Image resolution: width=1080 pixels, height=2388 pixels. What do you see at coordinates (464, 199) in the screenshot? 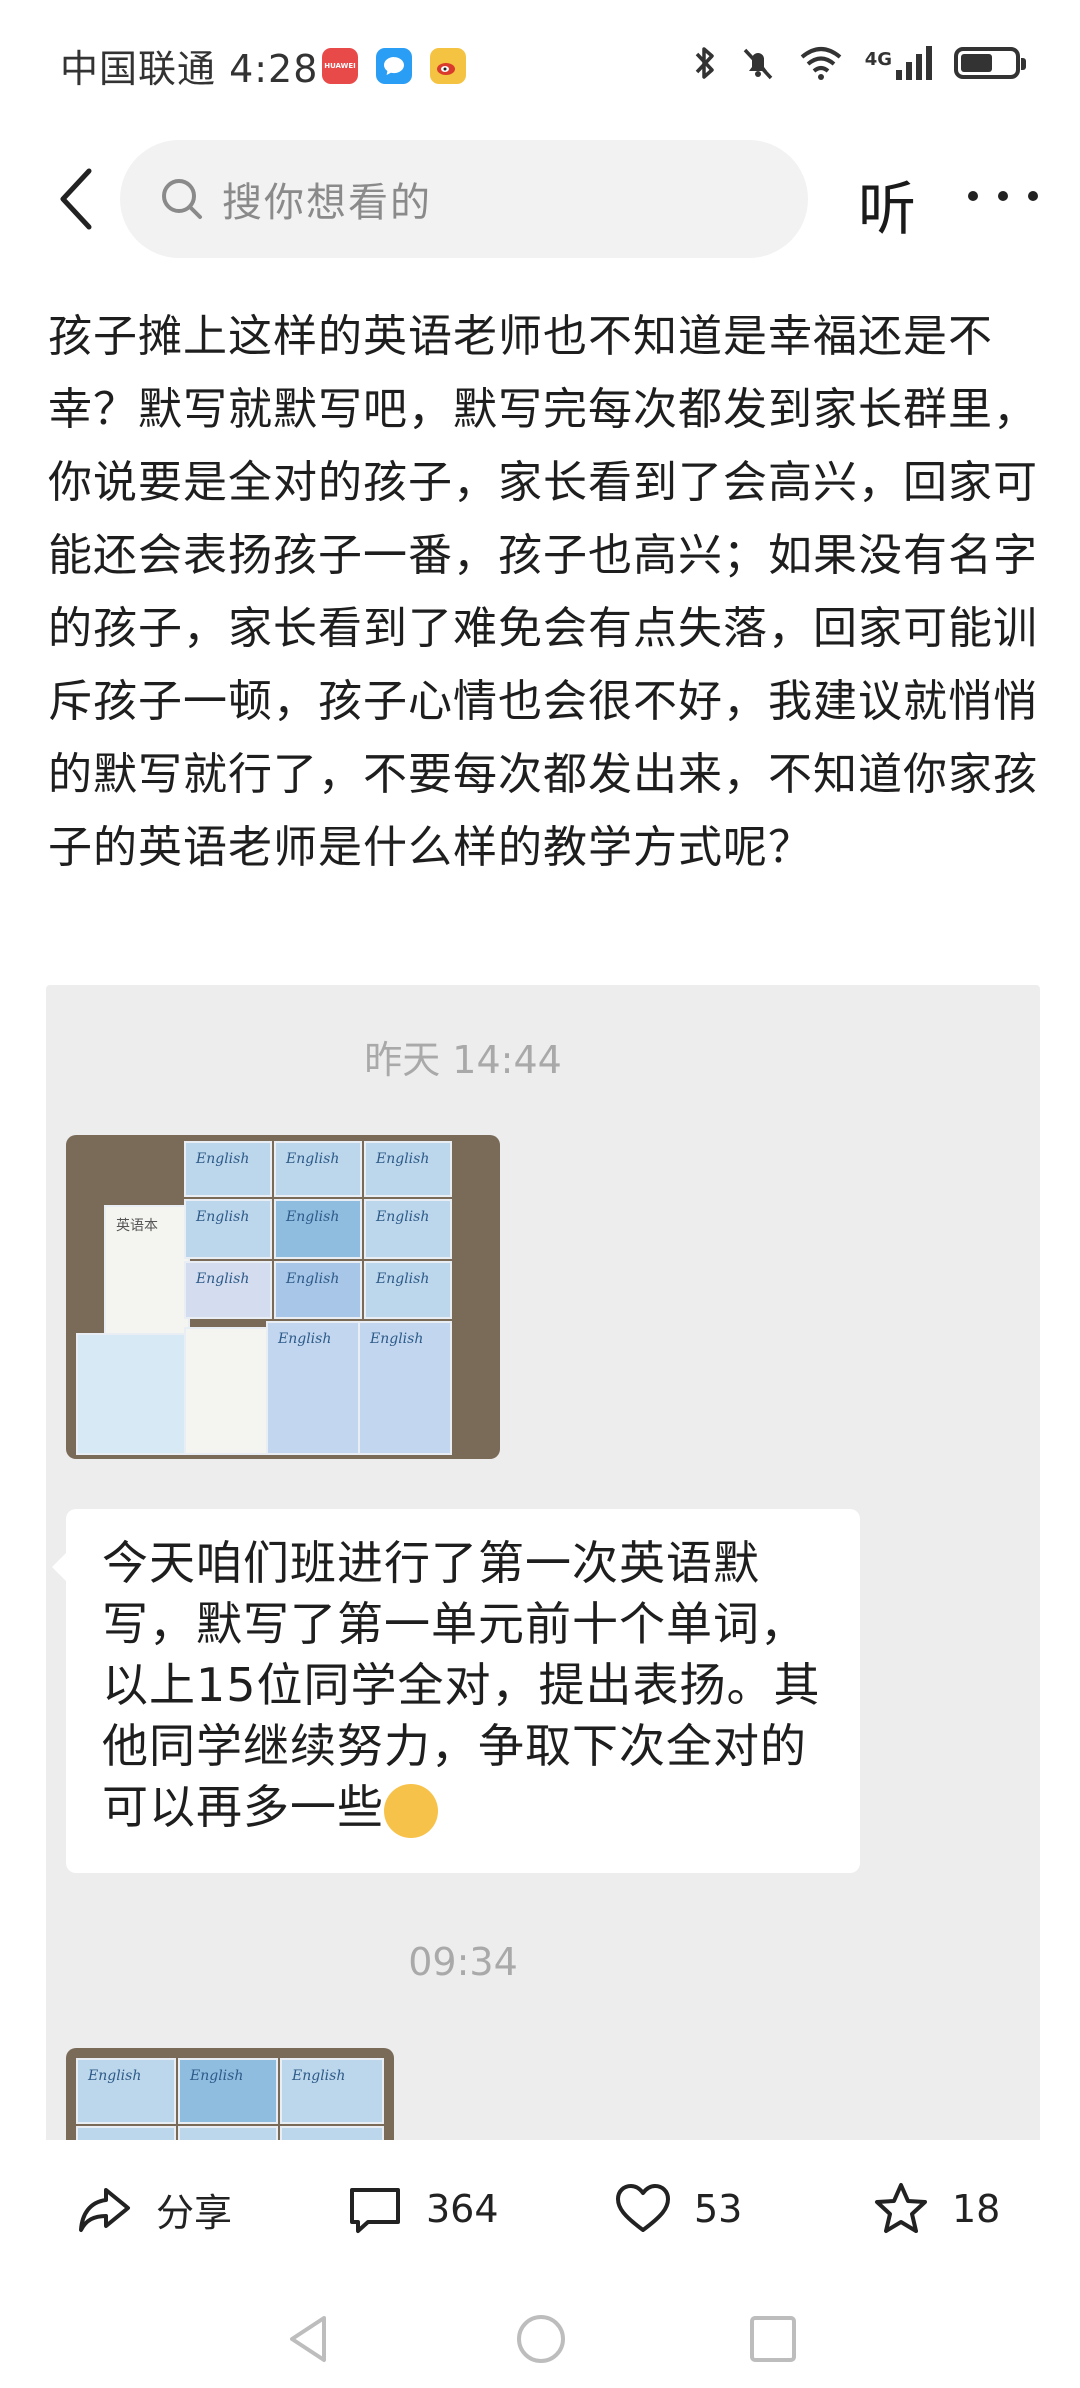
I see `search-input: 搜你想看的` at bounding box center [464, 199].